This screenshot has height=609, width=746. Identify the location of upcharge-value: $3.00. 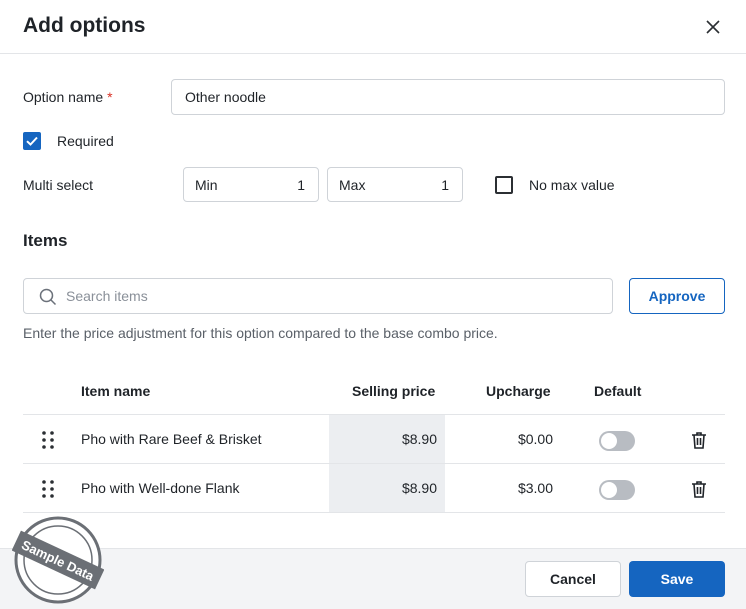
(535, 488).